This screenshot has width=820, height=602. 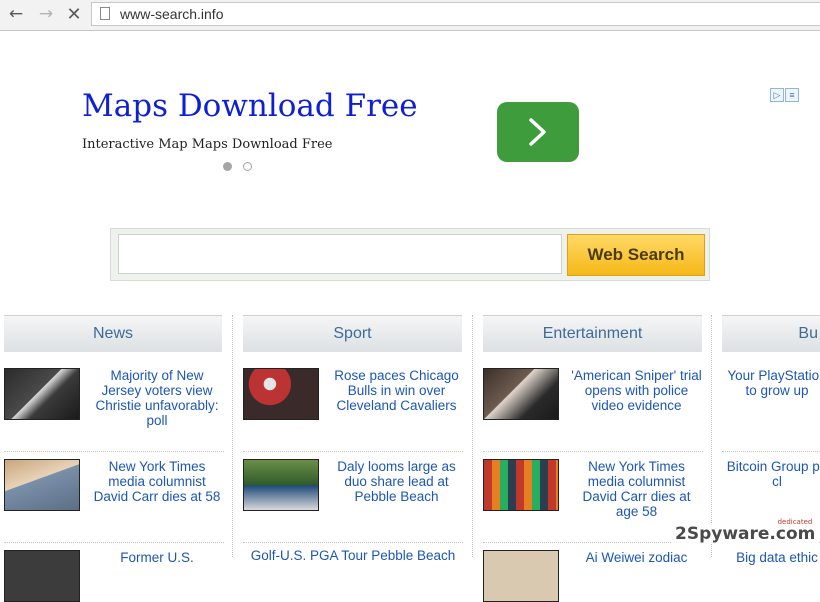 I want to click on address-bar-url: www-search.info, so click(x=172, y=14).